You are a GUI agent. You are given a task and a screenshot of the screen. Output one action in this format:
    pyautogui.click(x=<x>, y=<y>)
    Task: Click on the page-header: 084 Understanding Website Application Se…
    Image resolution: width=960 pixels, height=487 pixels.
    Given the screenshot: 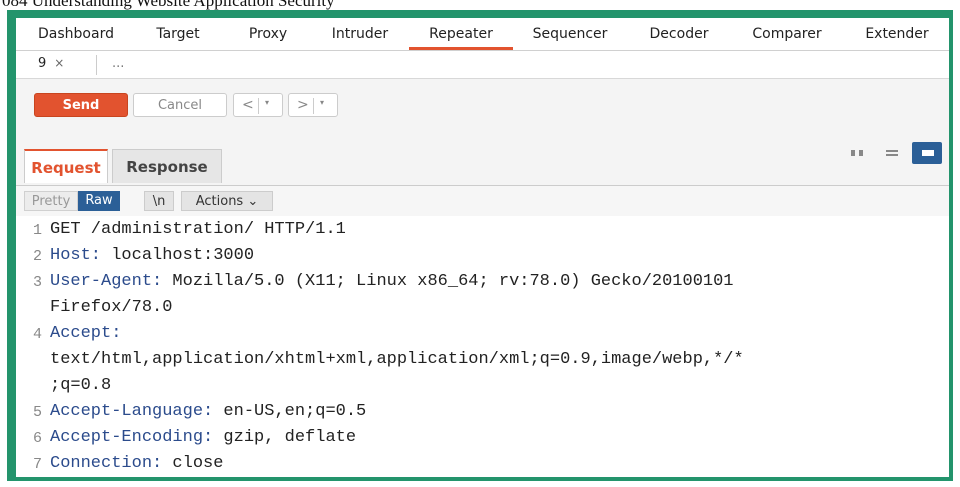 What is the action you would take?
    pyautogui.click(x=480, y=5)
    